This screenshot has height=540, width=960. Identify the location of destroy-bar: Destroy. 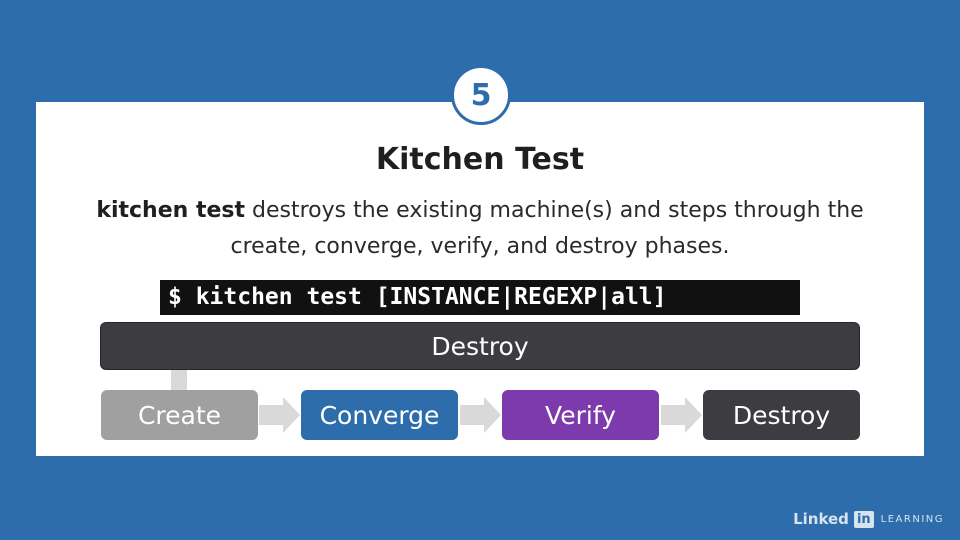
(480, 346).